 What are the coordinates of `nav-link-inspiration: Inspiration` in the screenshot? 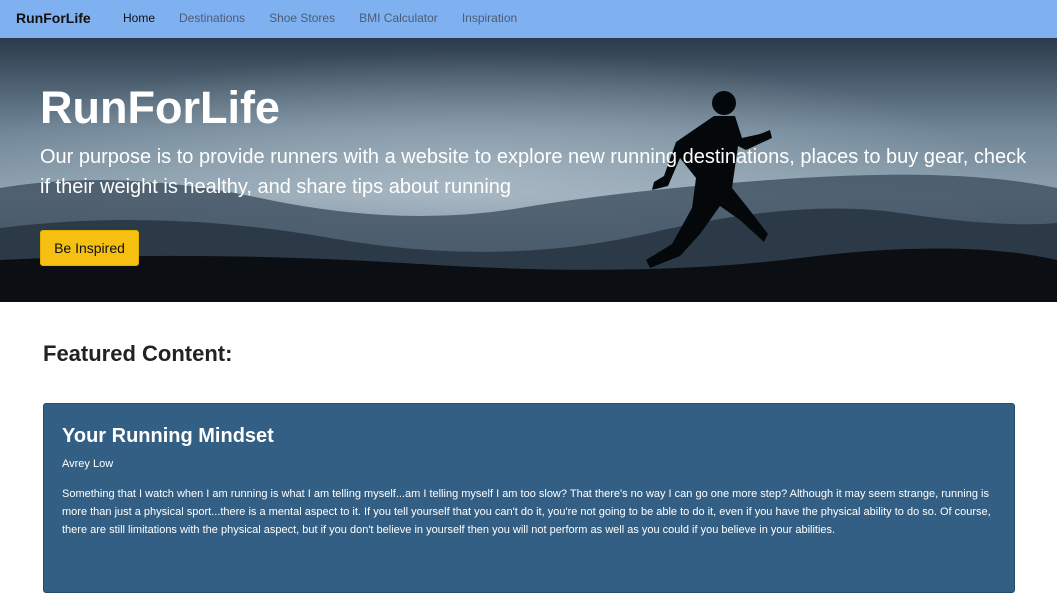 It's located at (489, 18).